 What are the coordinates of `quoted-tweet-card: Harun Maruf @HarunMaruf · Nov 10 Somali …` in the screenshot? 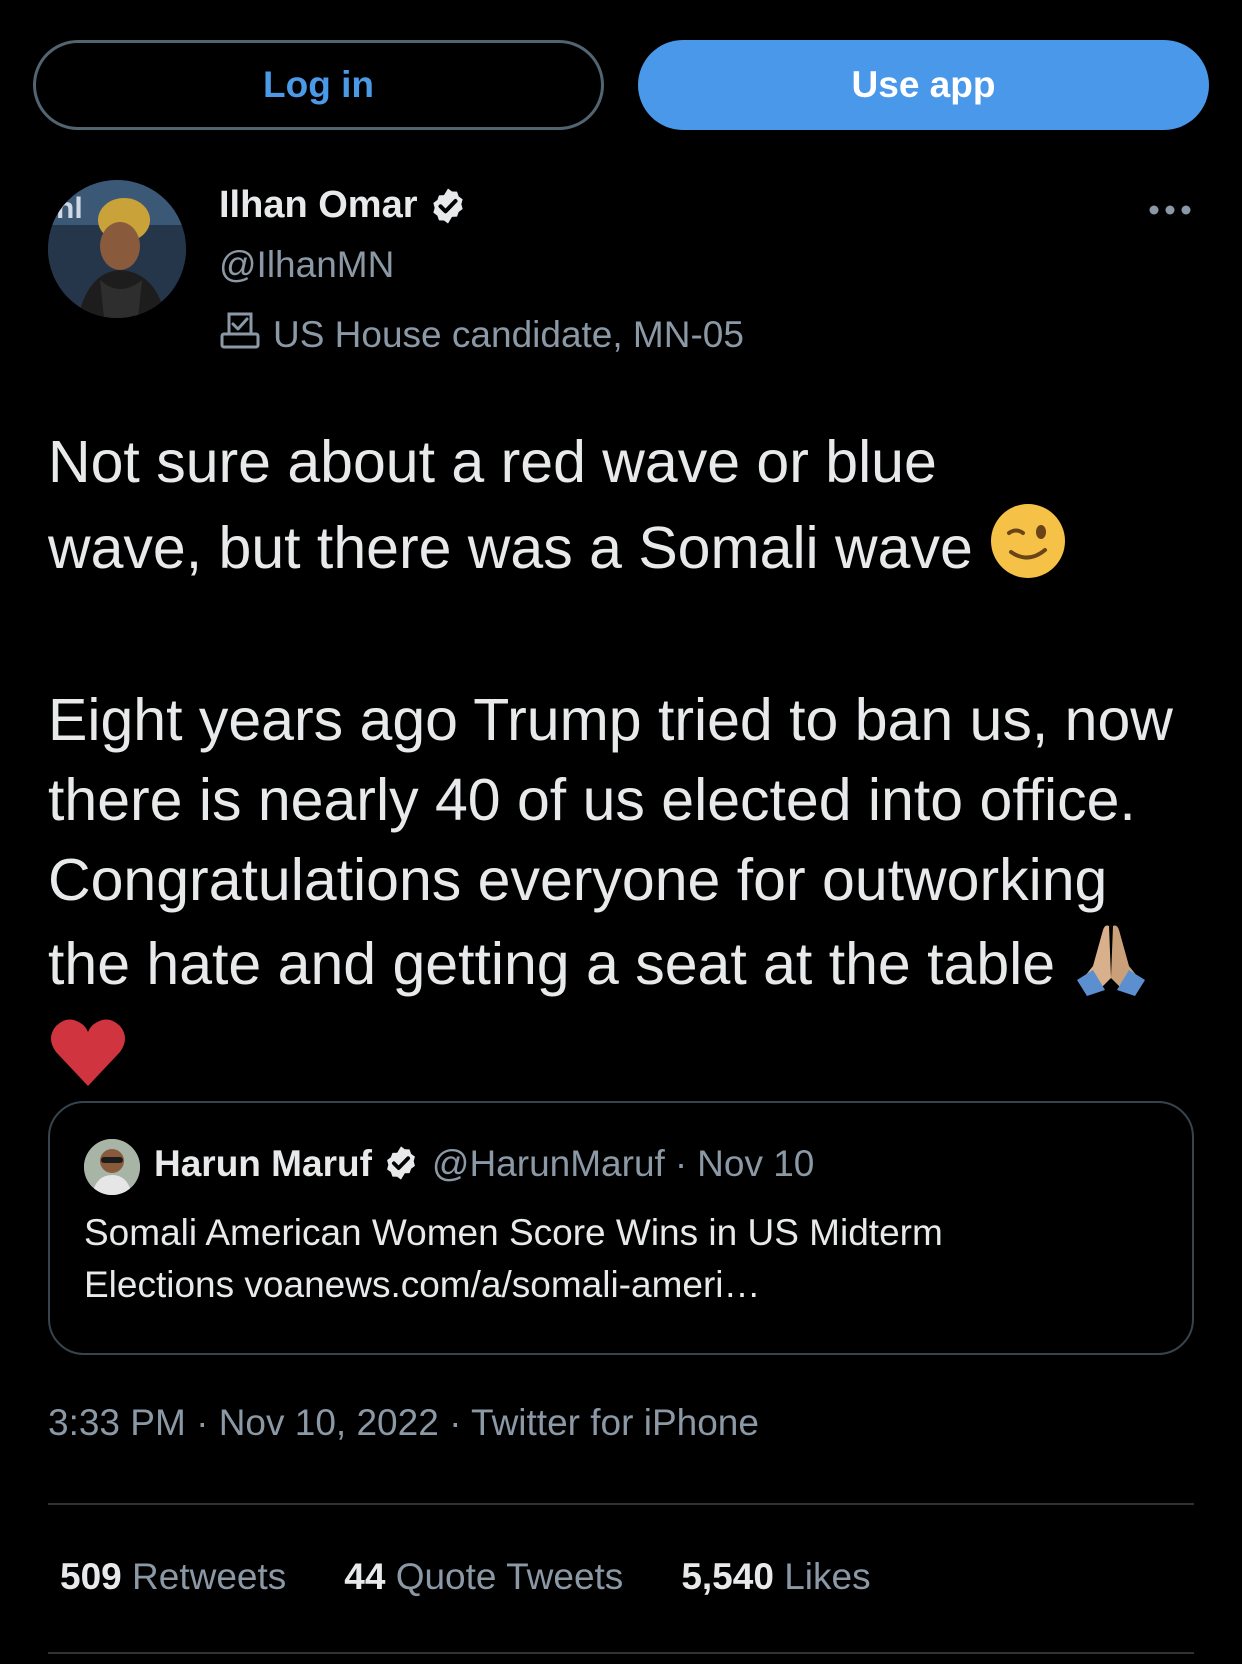 It's located at (621, 1228).